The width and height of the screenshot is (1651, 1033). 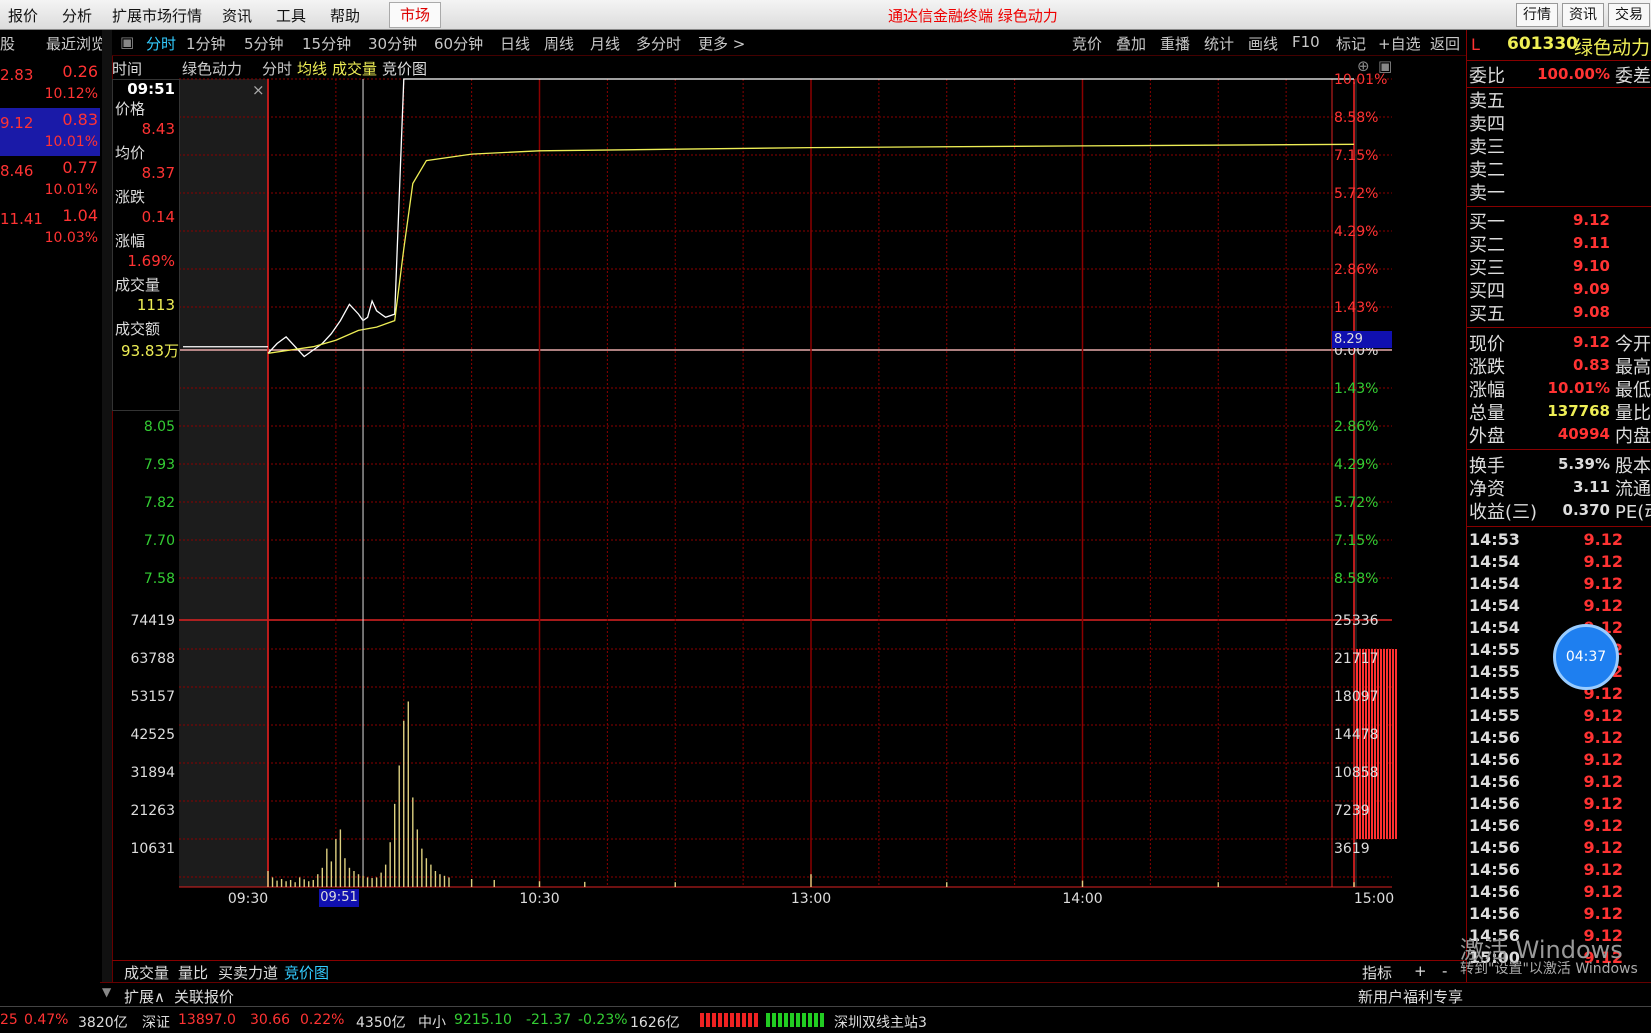 I want to click on server-name: 深圳双线主站3, so click(x=880, y=1022).